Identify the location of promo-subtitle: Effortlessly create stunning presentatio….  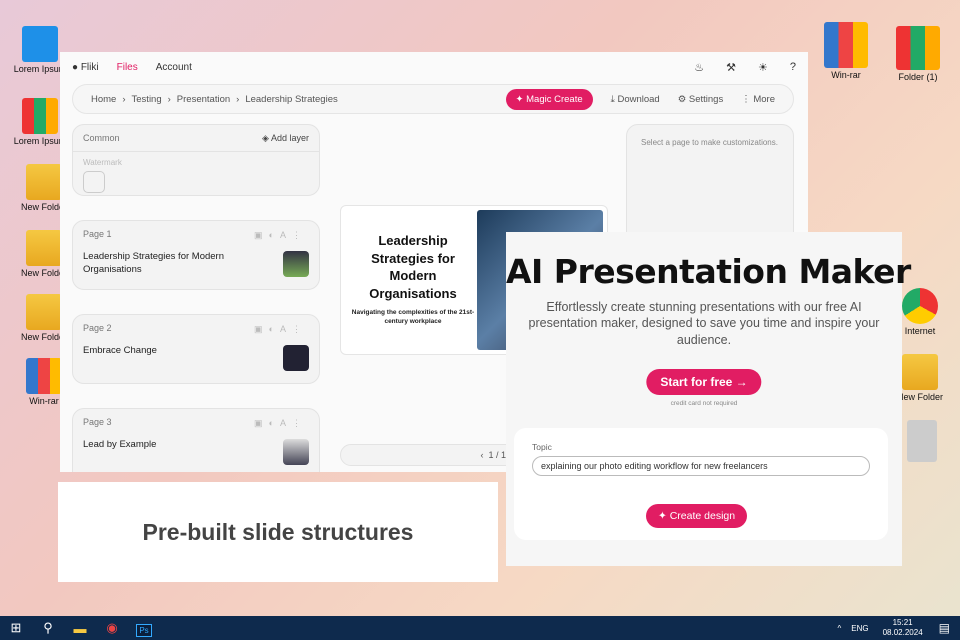
(704, 323).